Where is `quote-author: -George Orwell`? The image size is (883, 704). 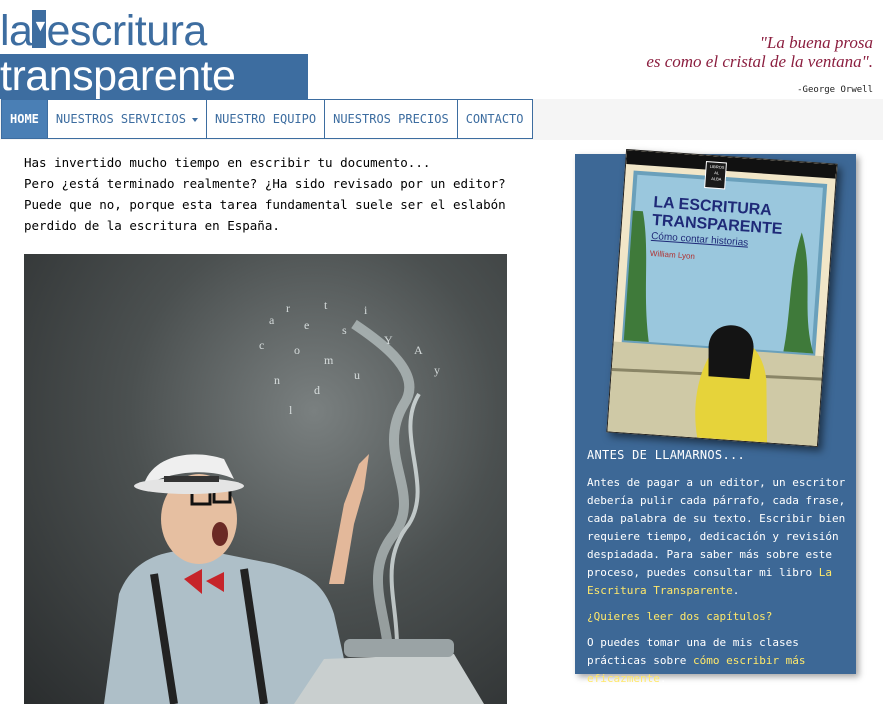 quote-author: -George Orwell is located at coordinates (835, 90).